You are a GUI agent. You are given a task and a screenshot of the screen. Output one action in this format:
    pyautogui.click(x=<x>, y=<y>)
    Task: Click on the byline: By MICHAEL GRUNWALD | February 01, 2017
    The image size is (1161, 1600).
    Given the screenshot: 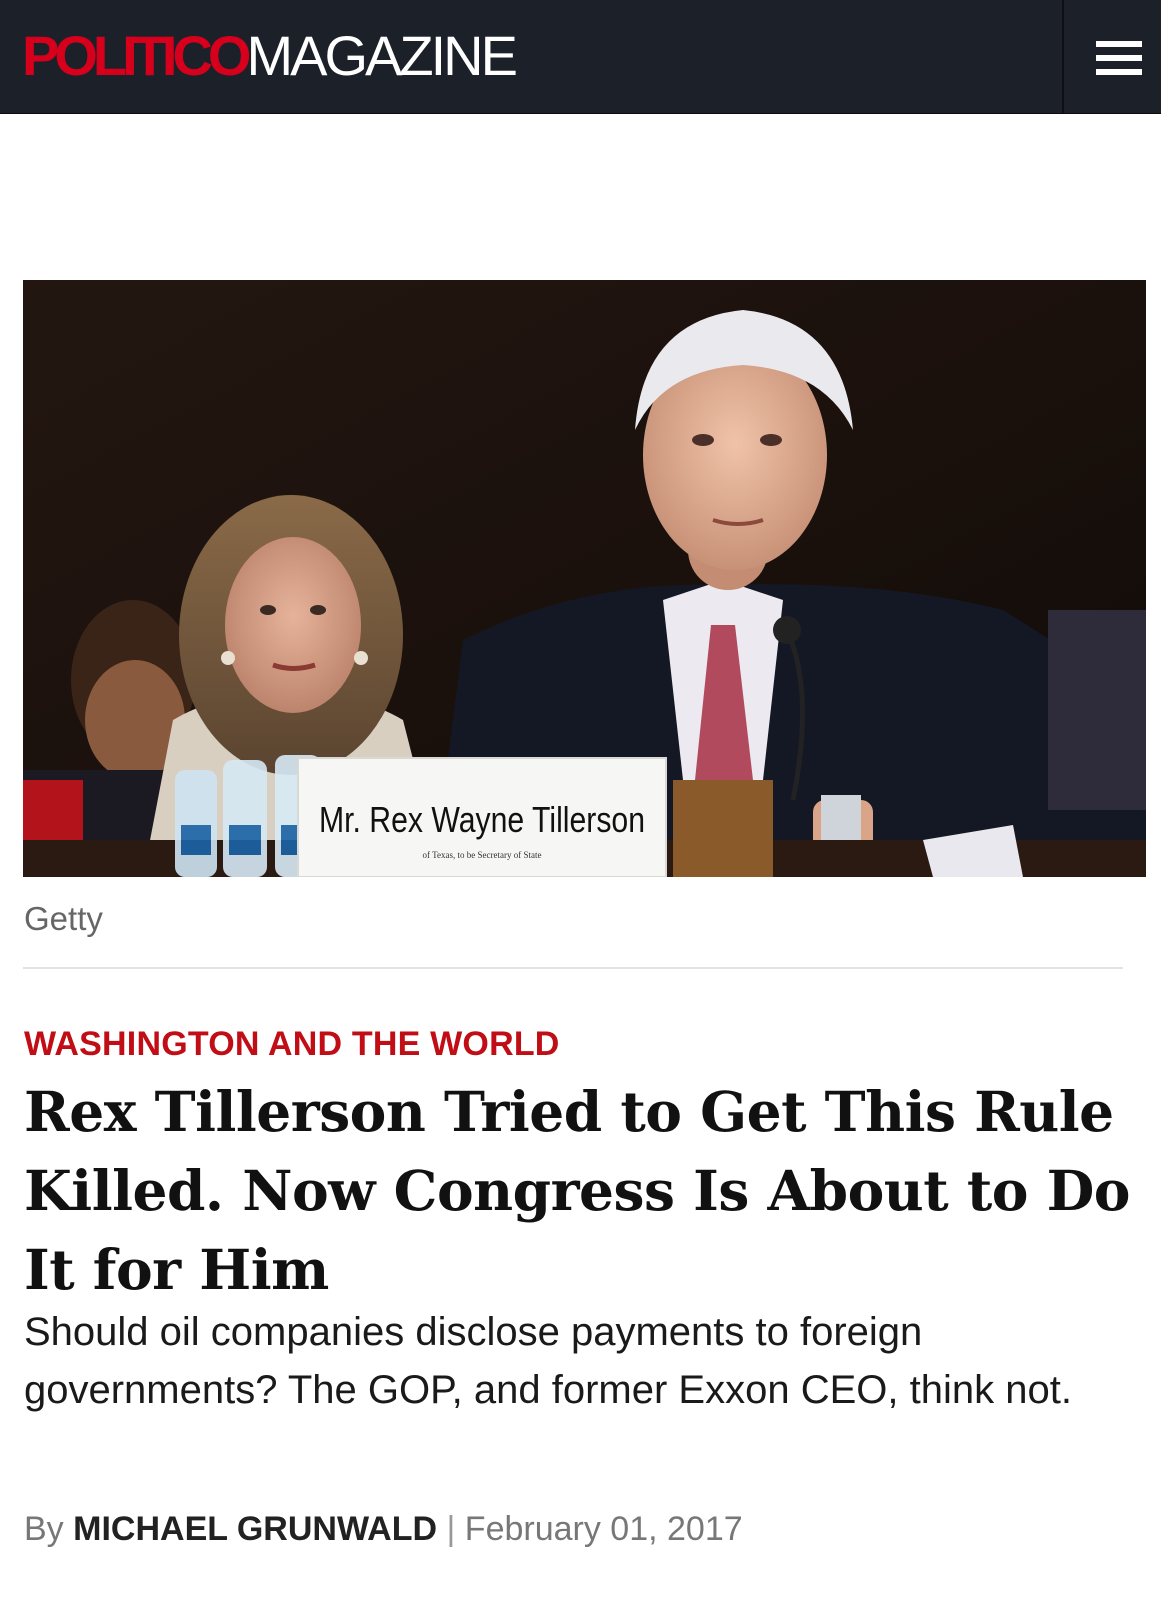 What is the action you would take?
    pyautogui.click(x=383, y=1529)
    